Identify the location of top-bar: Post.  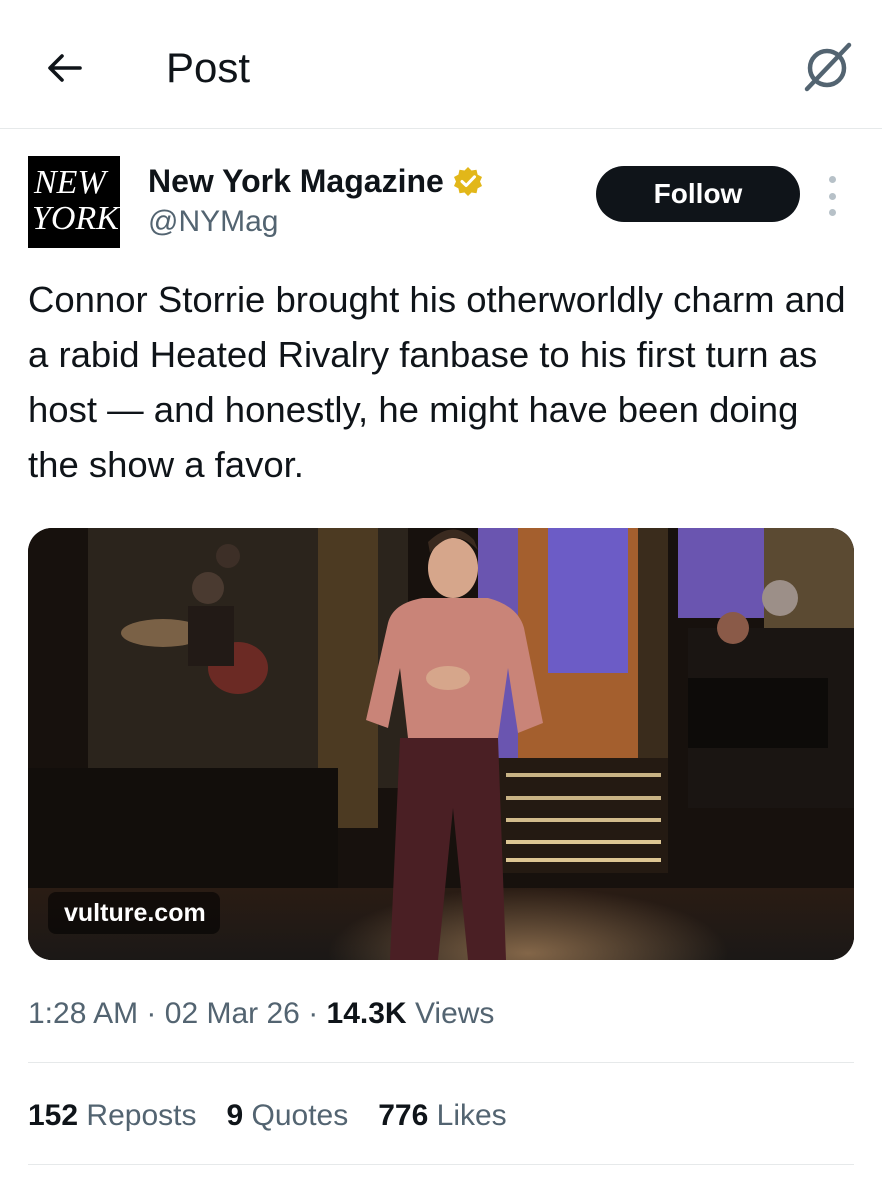
(441, 64).